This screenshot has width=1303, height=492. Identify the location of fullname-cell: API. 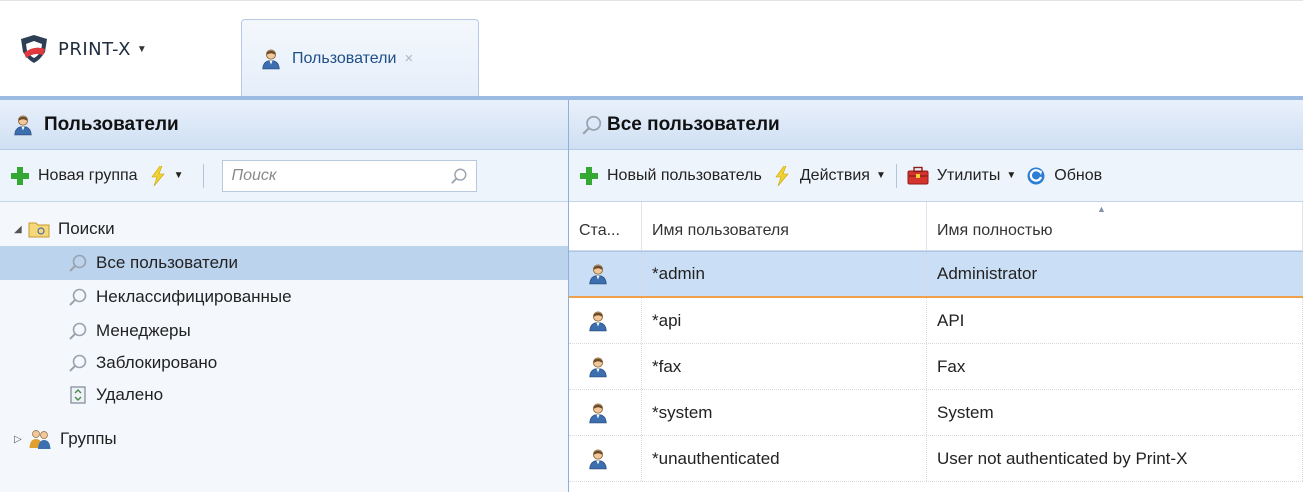
(1115, 320).